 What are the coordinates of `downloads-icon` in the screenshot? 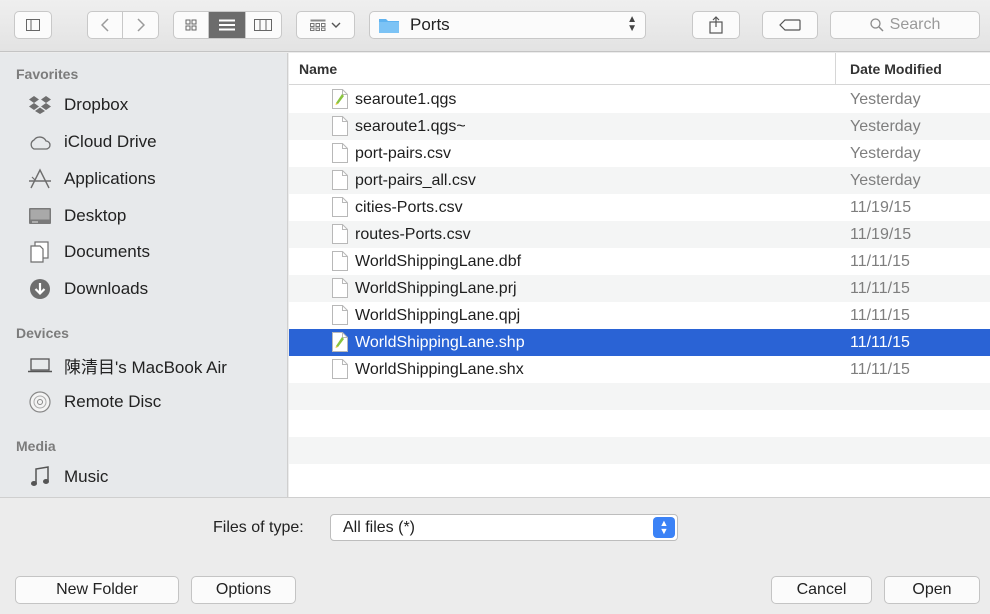 It's located at (40, 289).